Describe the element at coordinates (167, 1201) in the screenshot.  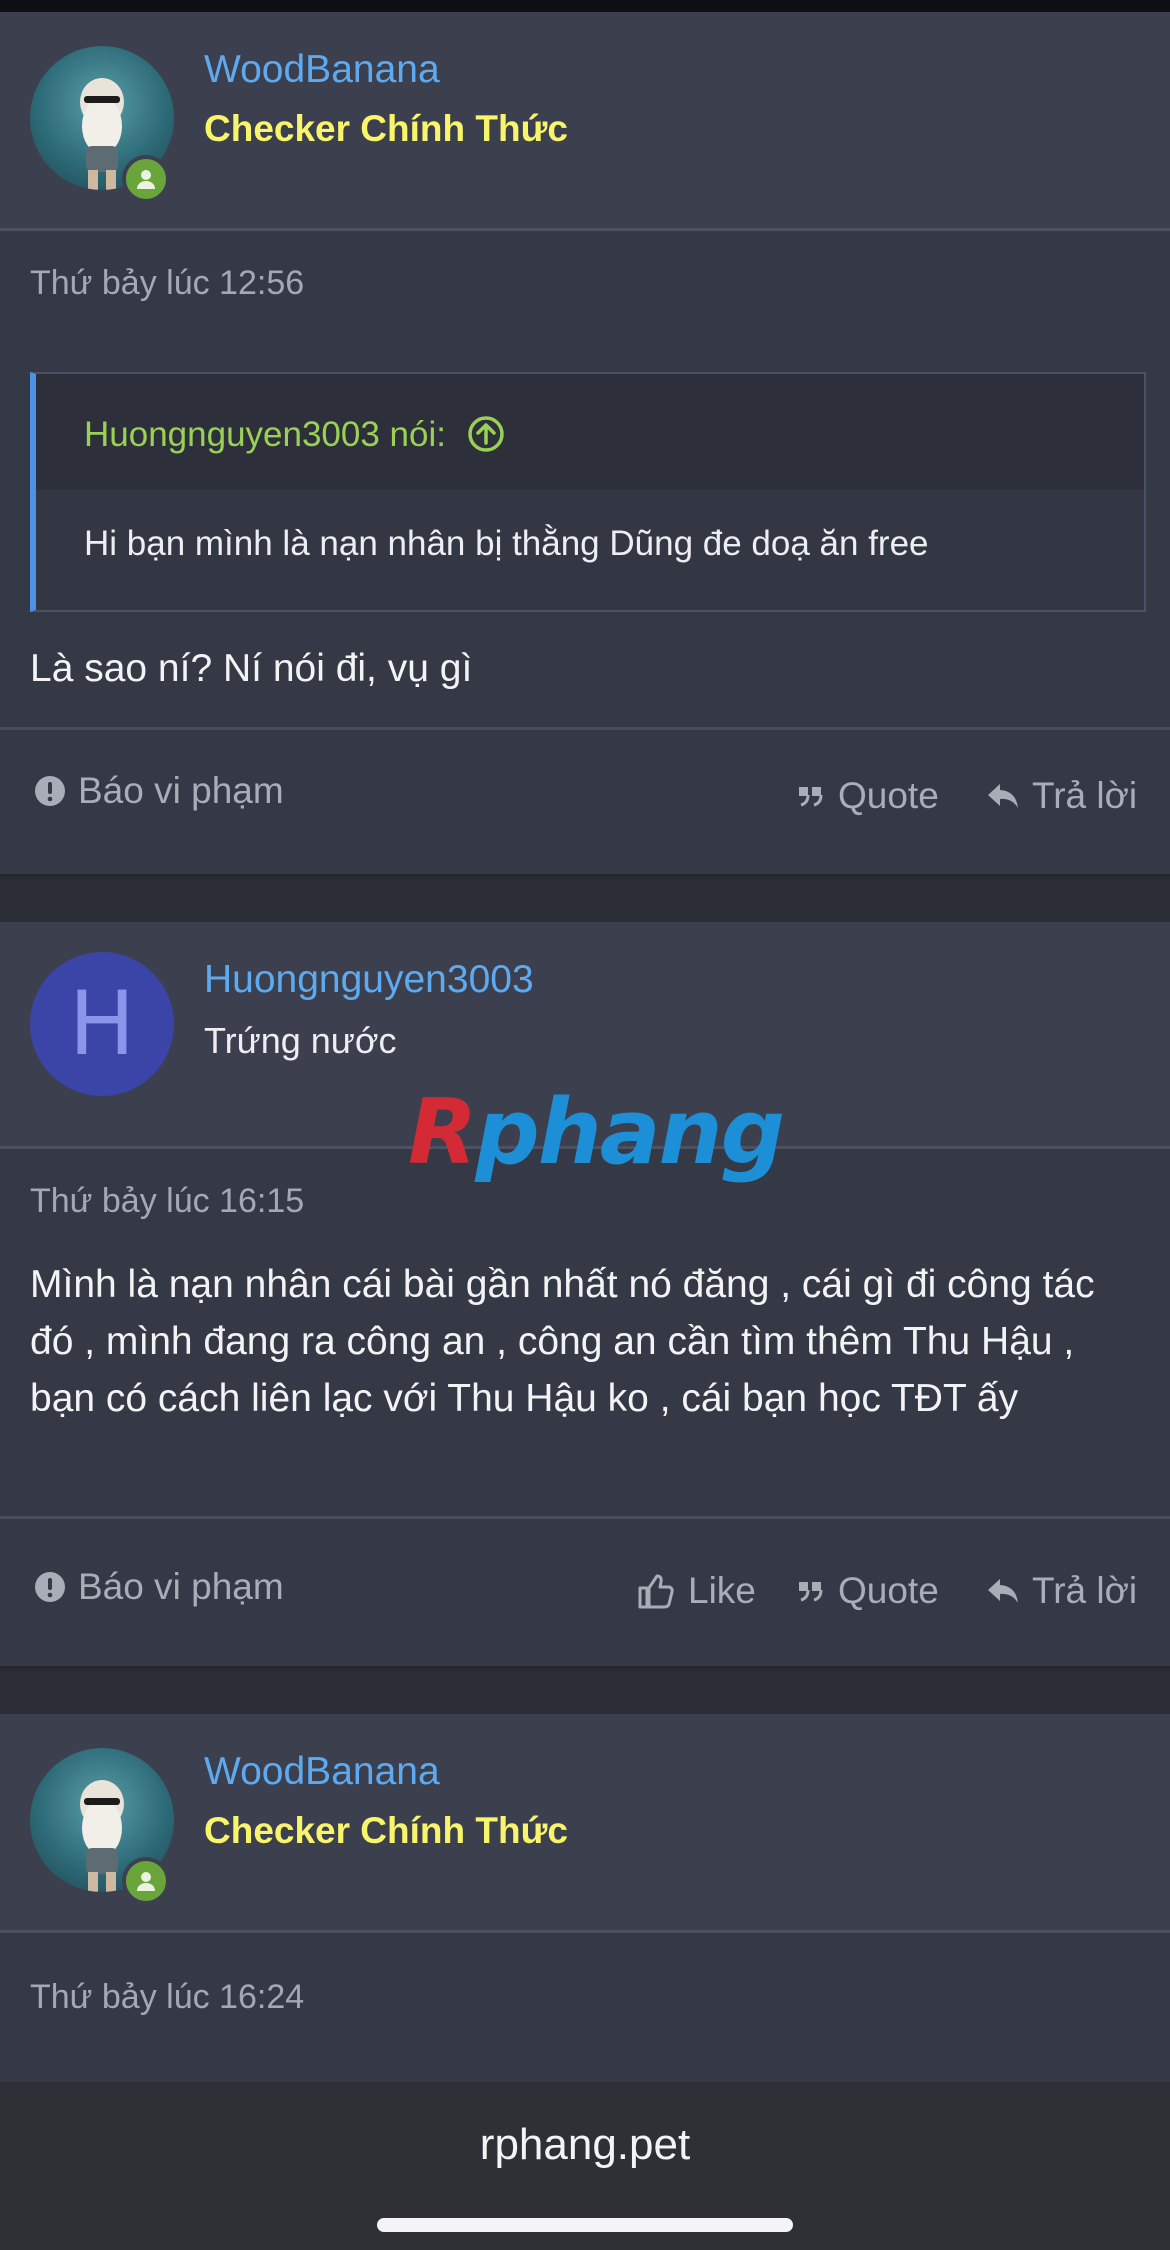
I see `post-timestamp: Thứ bảy lúc 16:15` at that location.